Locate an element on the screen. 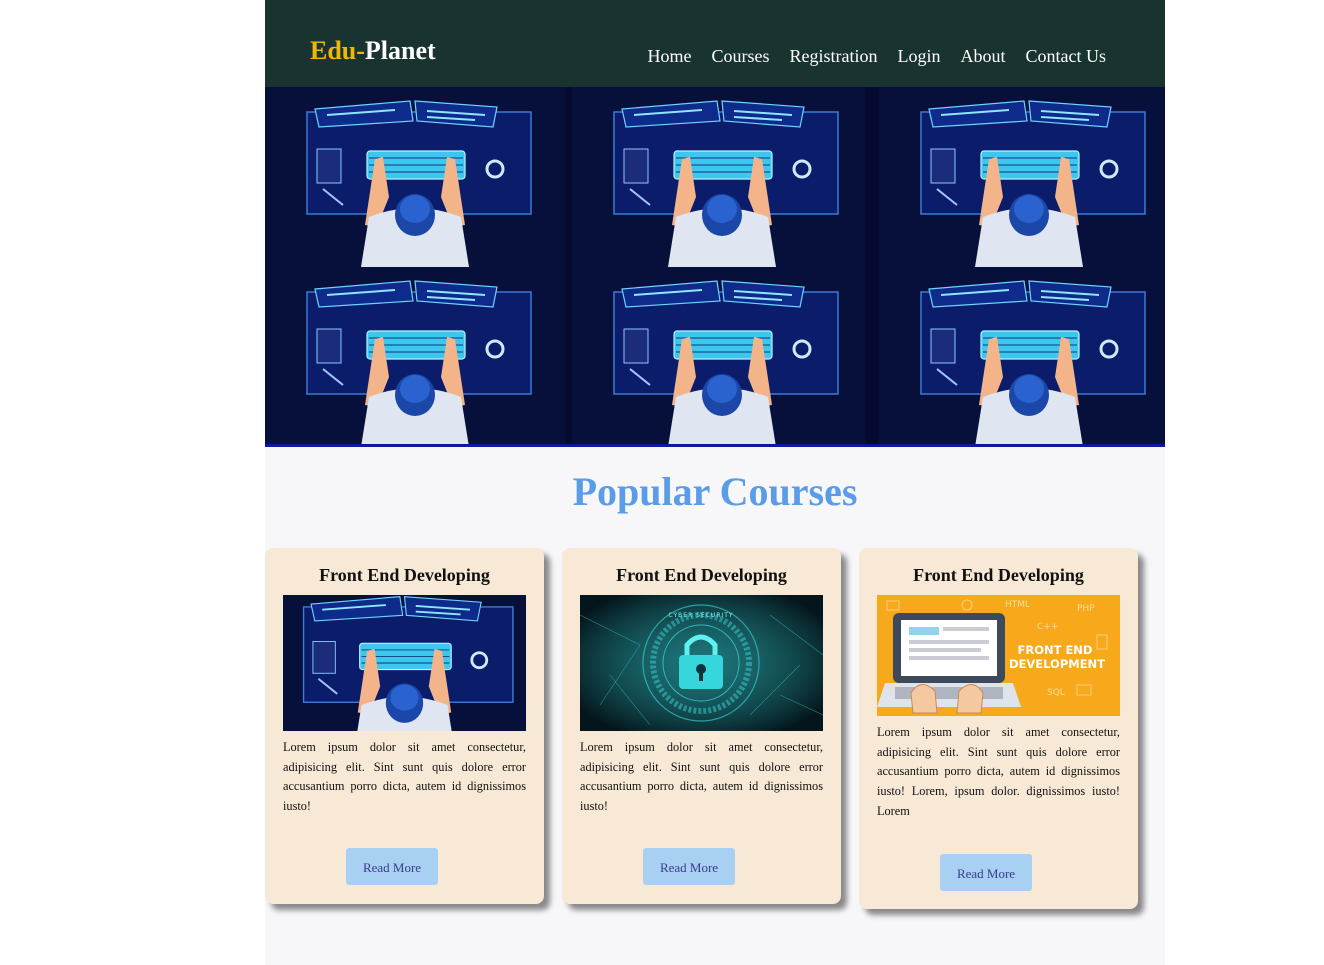 This screenshot has width=1324, height=965. keyword-cpp: C++ is located at coordinates (1047, 627).